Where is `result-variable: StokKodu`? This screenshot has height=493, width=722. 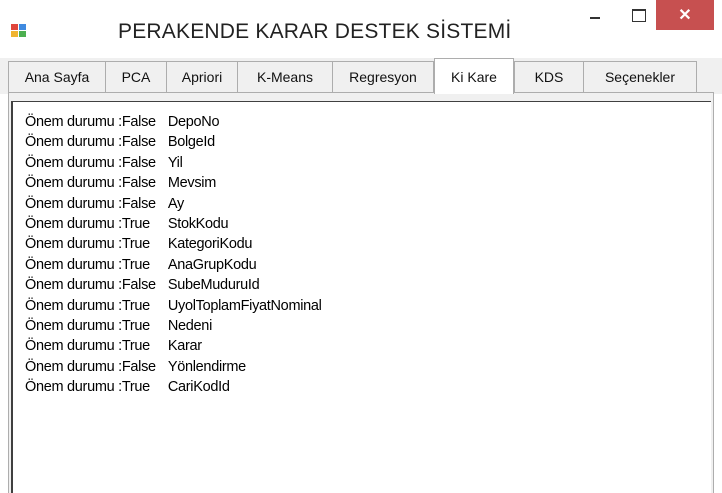
result-variable: StokKodu is located at coordinates (198, 224).